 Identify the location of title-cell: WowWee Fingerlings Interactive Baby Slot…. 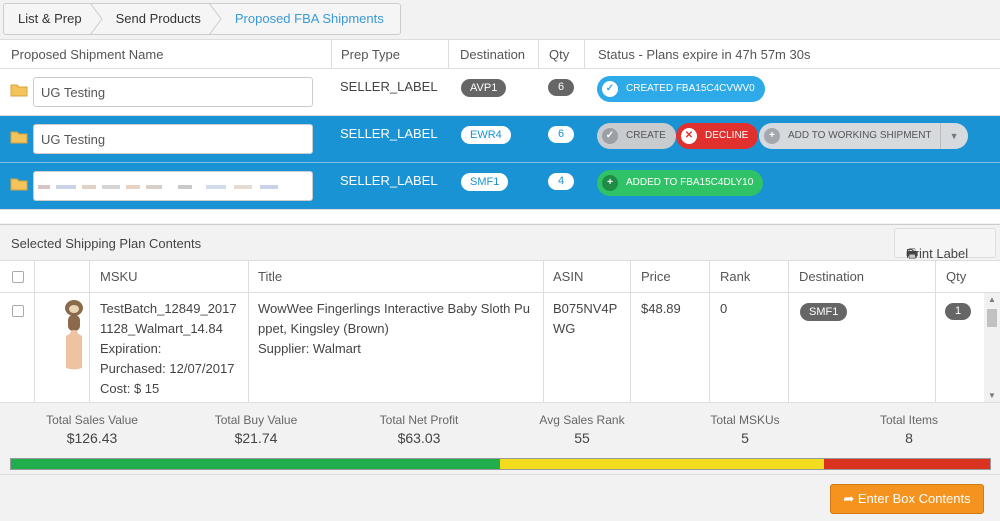
(394, 329).